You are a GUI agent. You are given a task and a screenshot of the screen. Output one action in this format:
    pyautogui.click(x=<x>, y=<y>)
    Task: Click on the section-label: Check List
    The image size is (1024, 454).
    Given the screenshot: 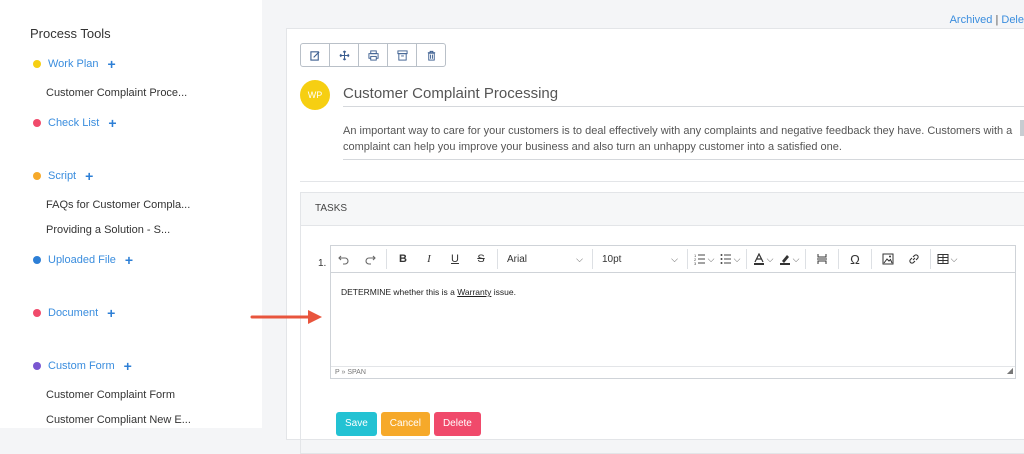 What is the action you would take?
    pyautogui.click(x=73, y=123)
    